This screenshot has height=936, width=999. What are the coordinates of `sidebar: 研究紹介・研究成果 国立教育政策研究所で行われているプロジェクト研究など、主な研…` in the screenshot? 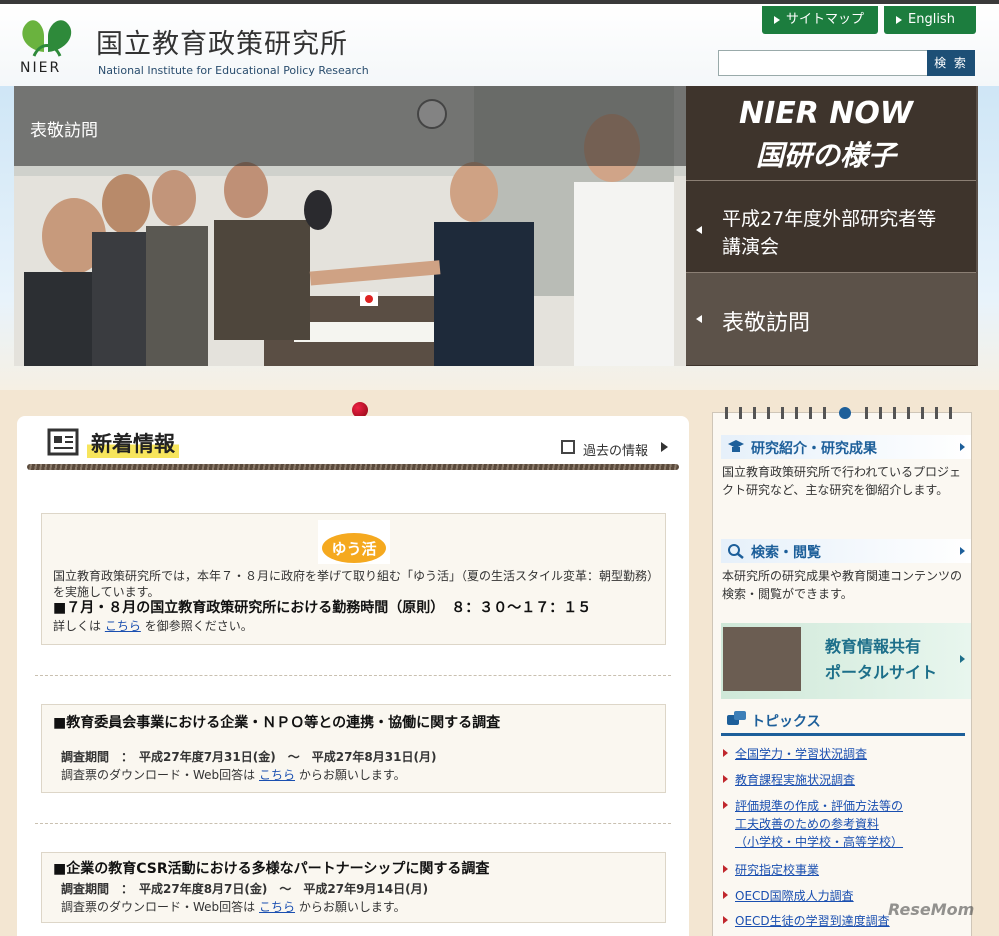 It's located at (842, 671).